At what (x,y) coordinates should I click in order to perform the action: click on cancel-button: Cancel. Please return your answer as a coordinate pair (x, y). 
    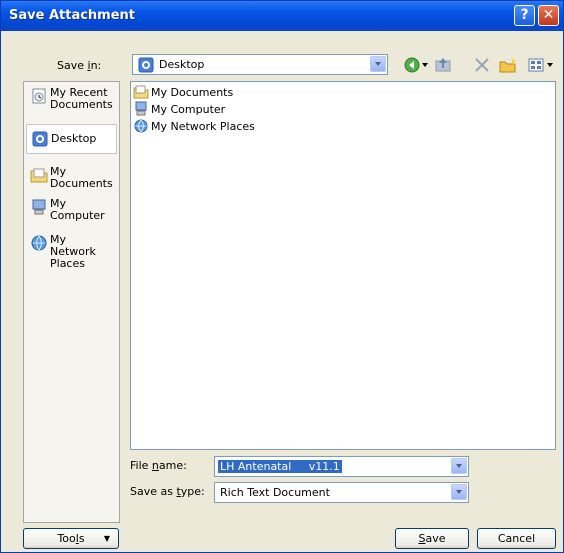
    Looking at the image, I should click on (516, 538).